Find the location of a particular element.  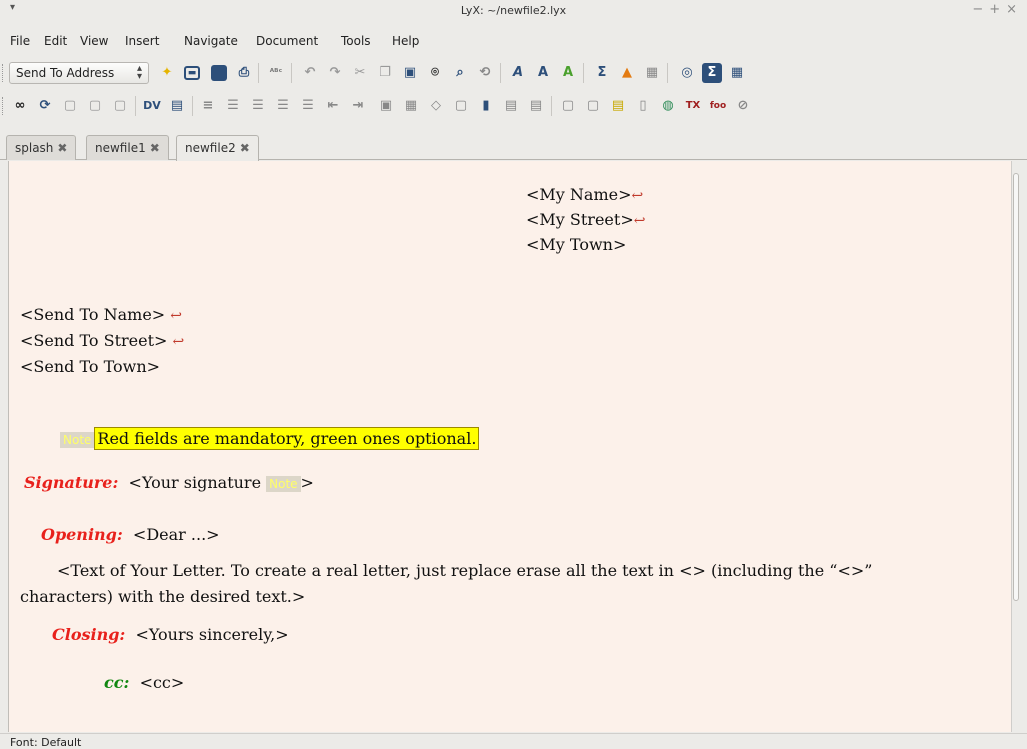

url-icon: ◍ is located at coordinates (668, 106).